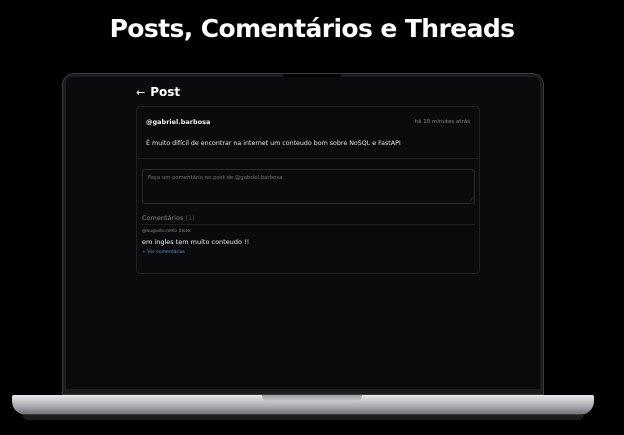 The width and height of the screenshot is (624, 435). Describe the element at coordinates (303, 417) in the screenshot. I see `laptop-shadow` at that location.